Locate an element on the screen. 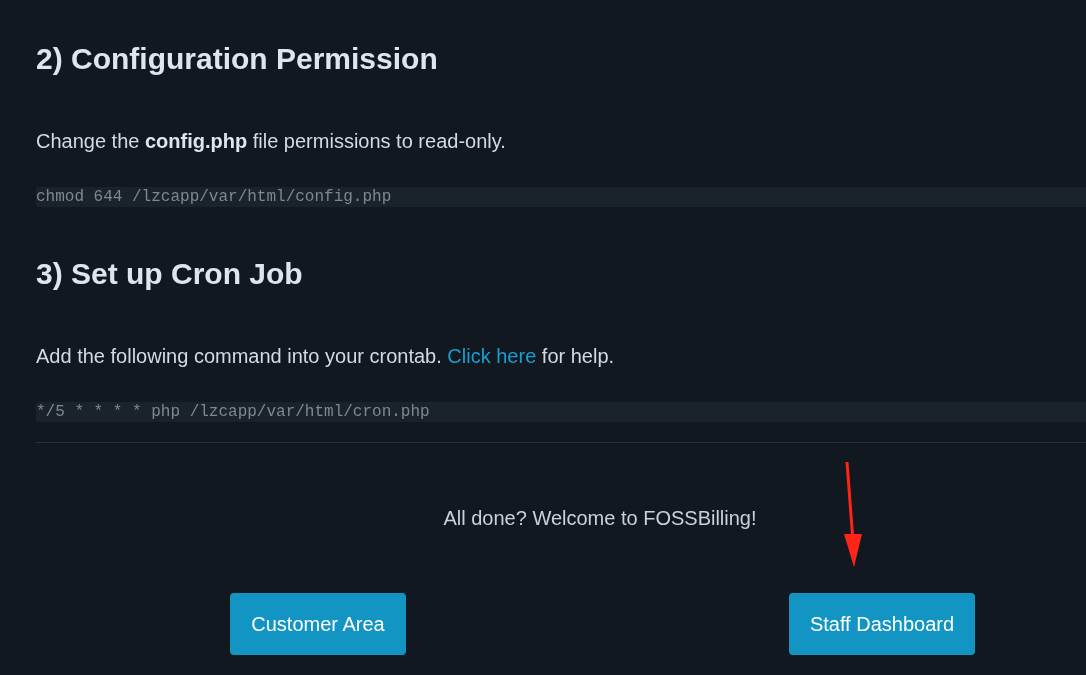 The width and height of the screenshot is (1086, 675). help-link: Click here is located at coordinates (492, 356).